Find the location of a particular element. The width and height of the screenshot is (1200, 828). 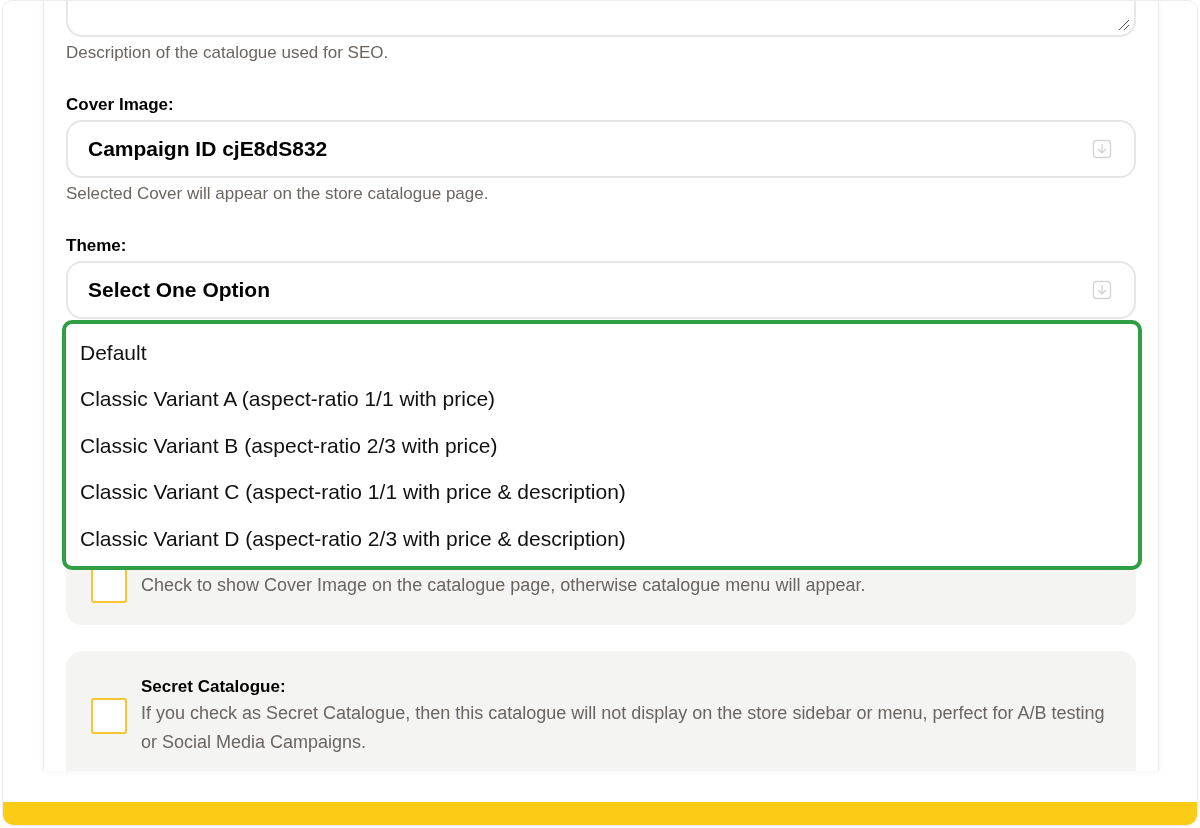

help-text: Description of the catalogue used for SEO. is located at coordinates (228, 53).